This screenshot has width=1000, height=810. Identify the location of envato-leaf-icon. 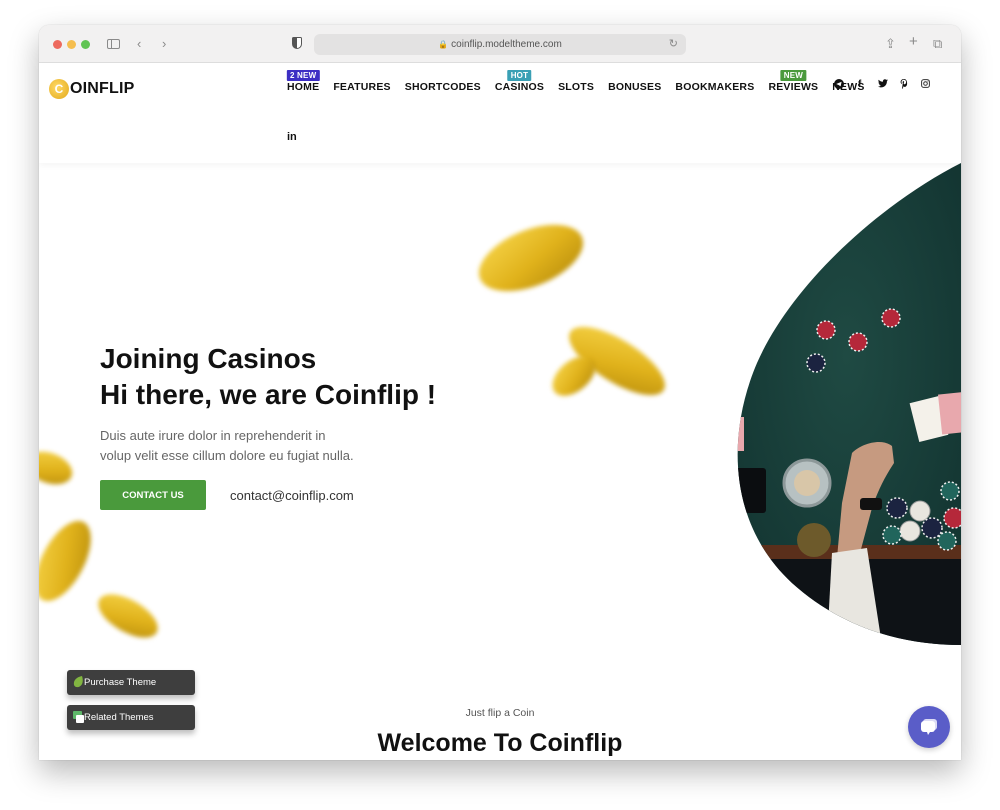
(78, 682).